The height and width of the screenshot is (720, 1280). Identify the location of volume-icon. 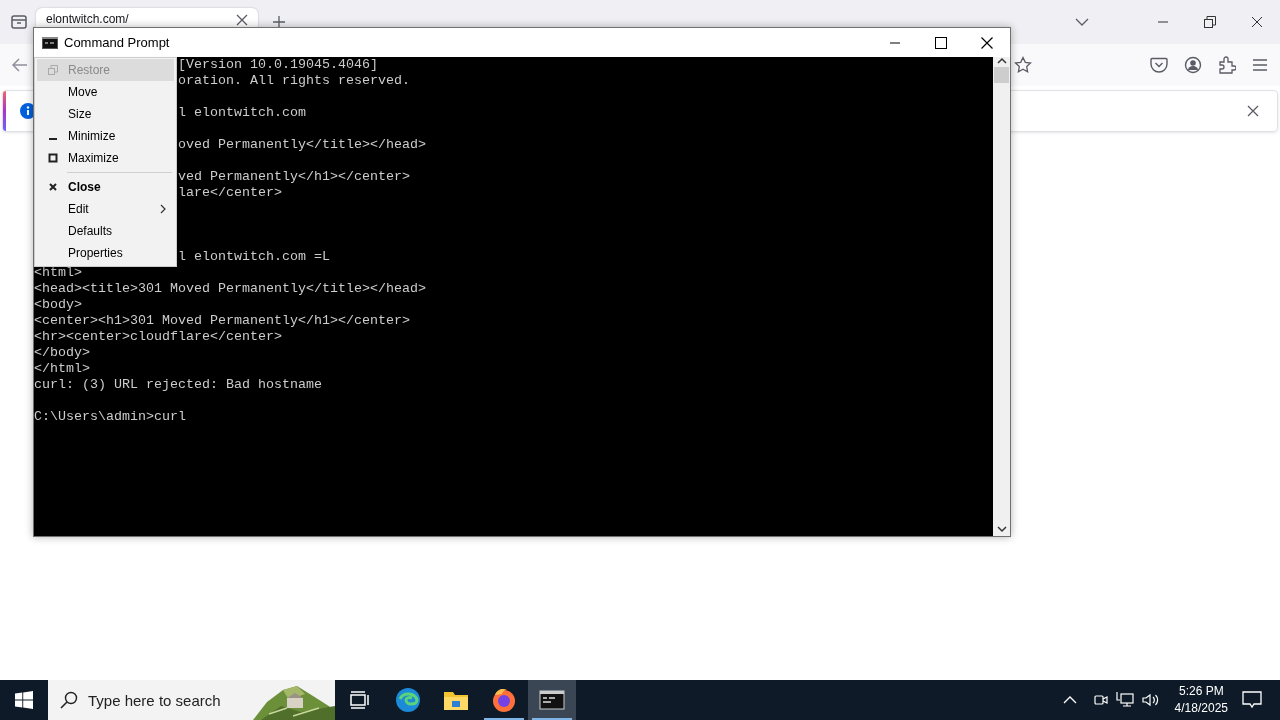
(1150, 700).